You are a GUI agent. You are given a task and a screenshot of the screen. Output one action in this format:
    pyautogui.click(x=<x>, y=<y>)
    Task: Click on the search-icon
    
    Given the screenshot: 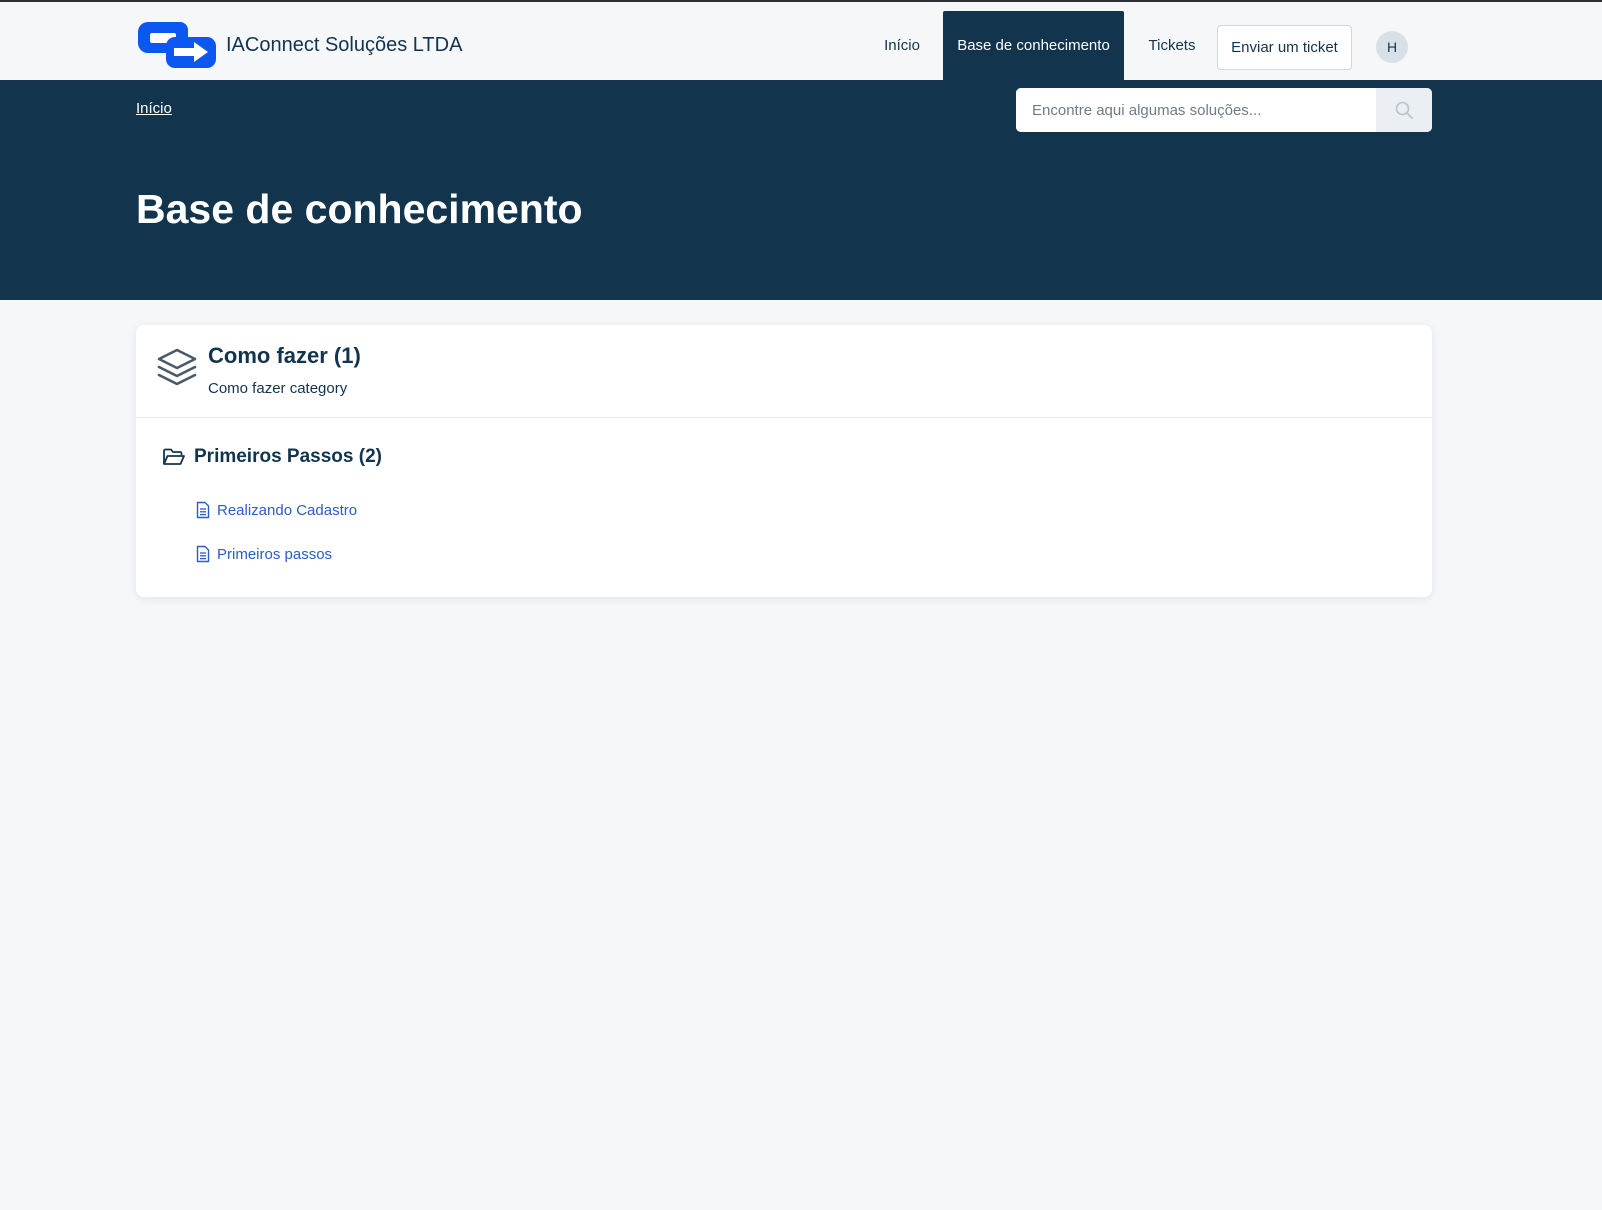 What is the action you would take?
    pyautogui.click(x=1404, y=110)
    